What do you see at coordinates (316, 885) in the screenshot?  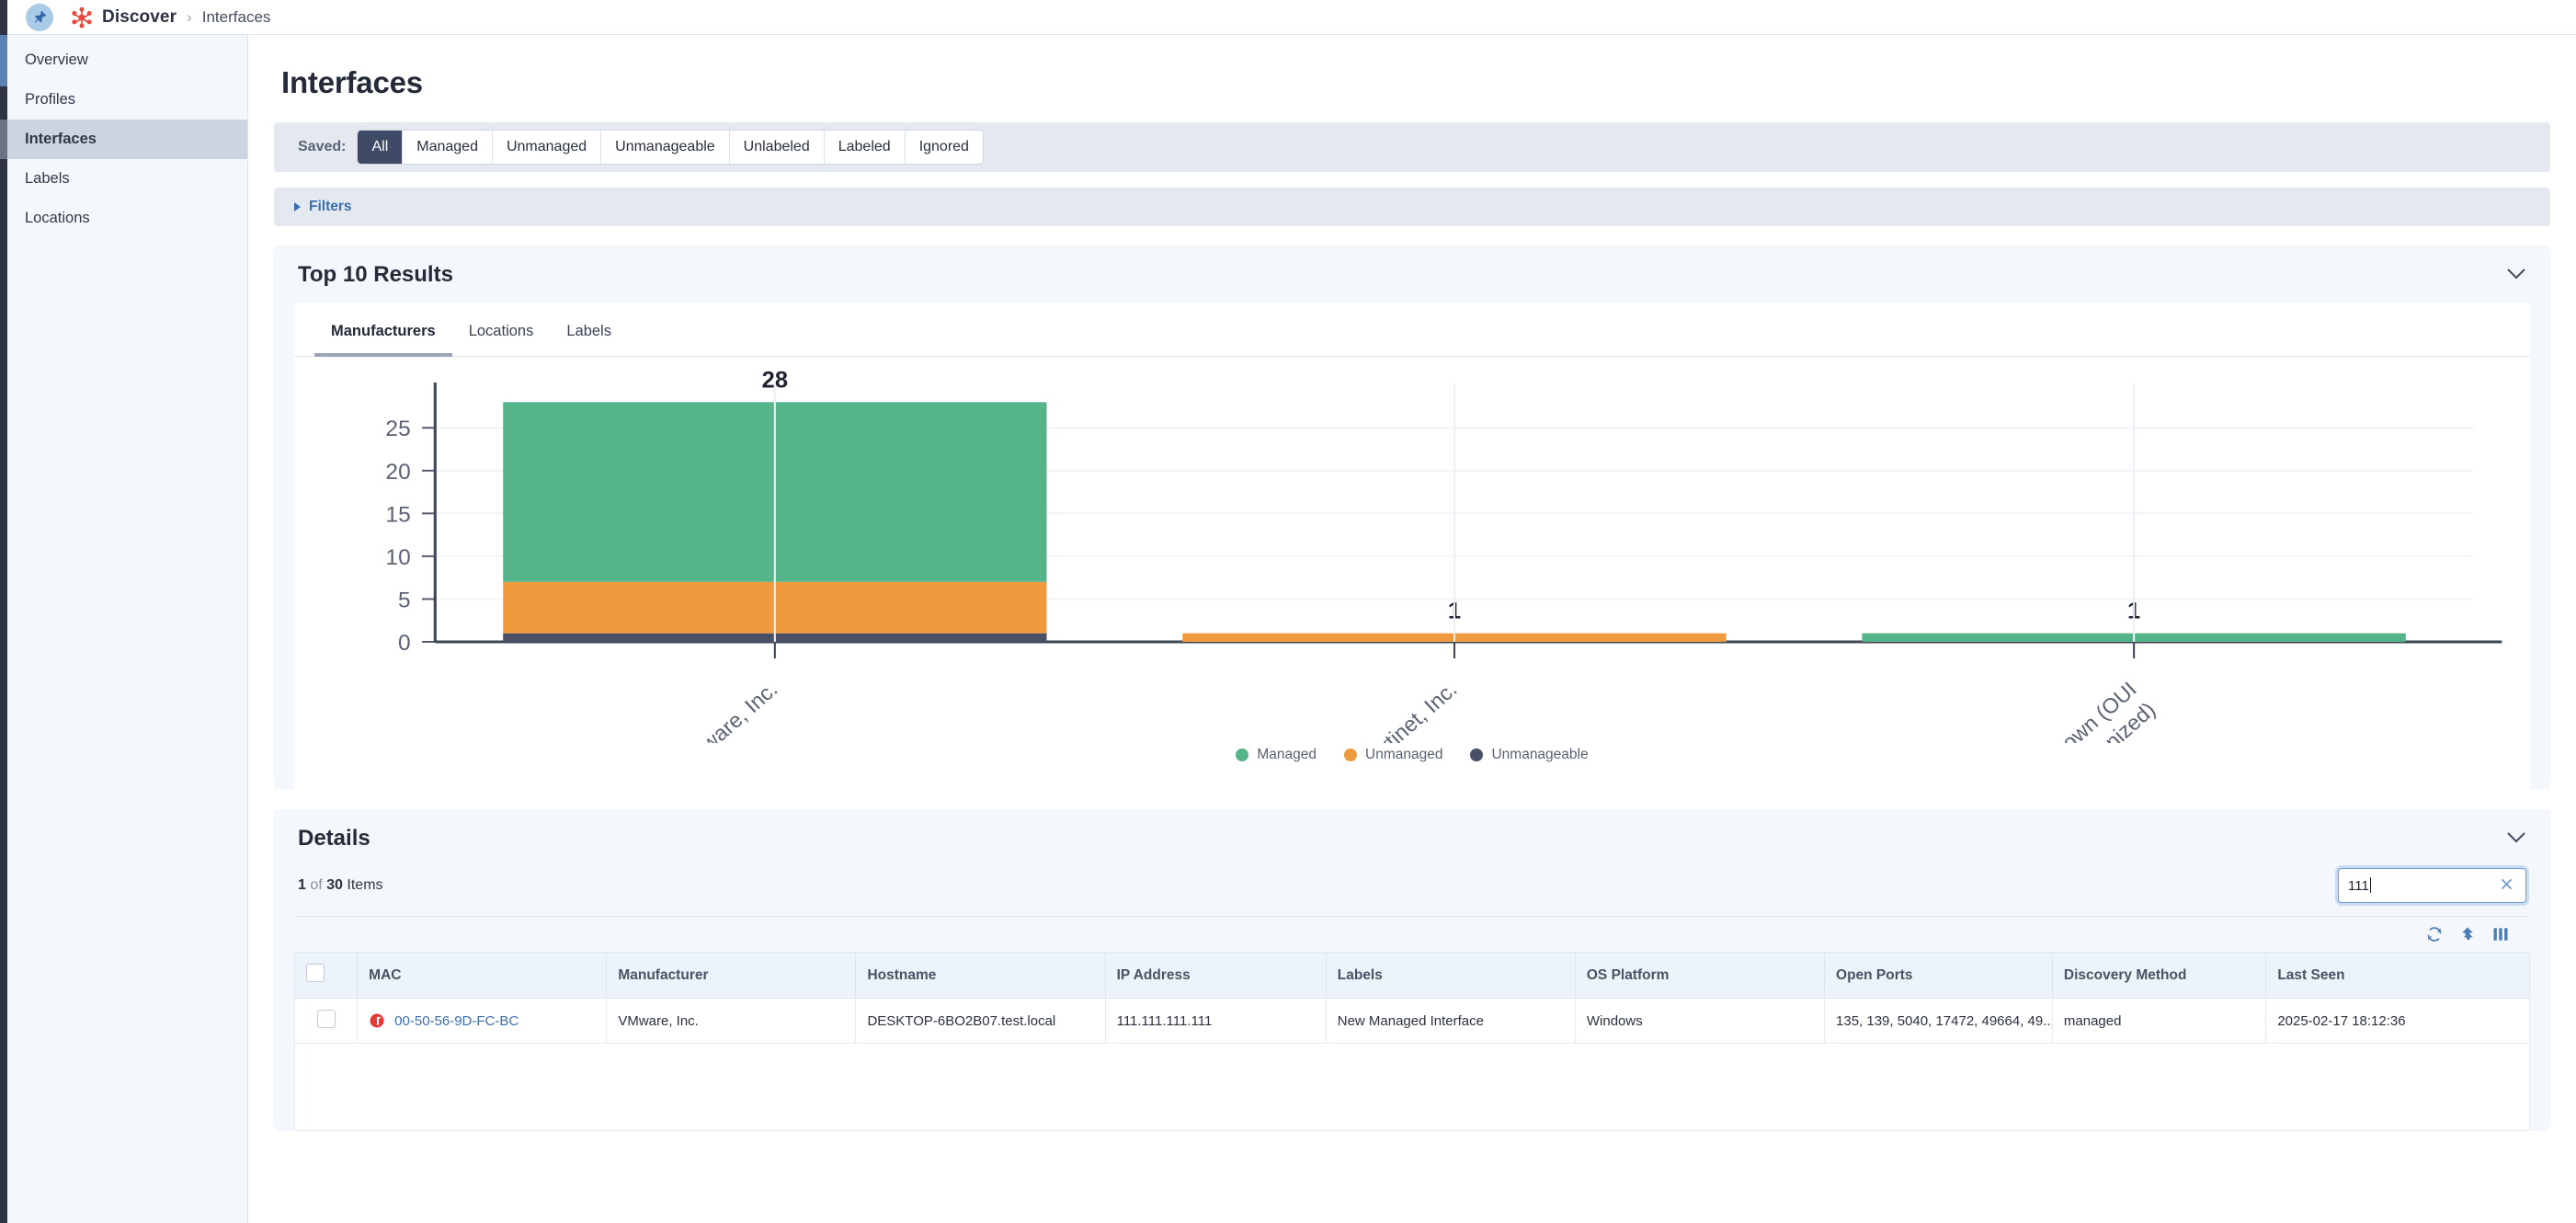 I see `item-count-of: of` at bounding box center [316, 885].